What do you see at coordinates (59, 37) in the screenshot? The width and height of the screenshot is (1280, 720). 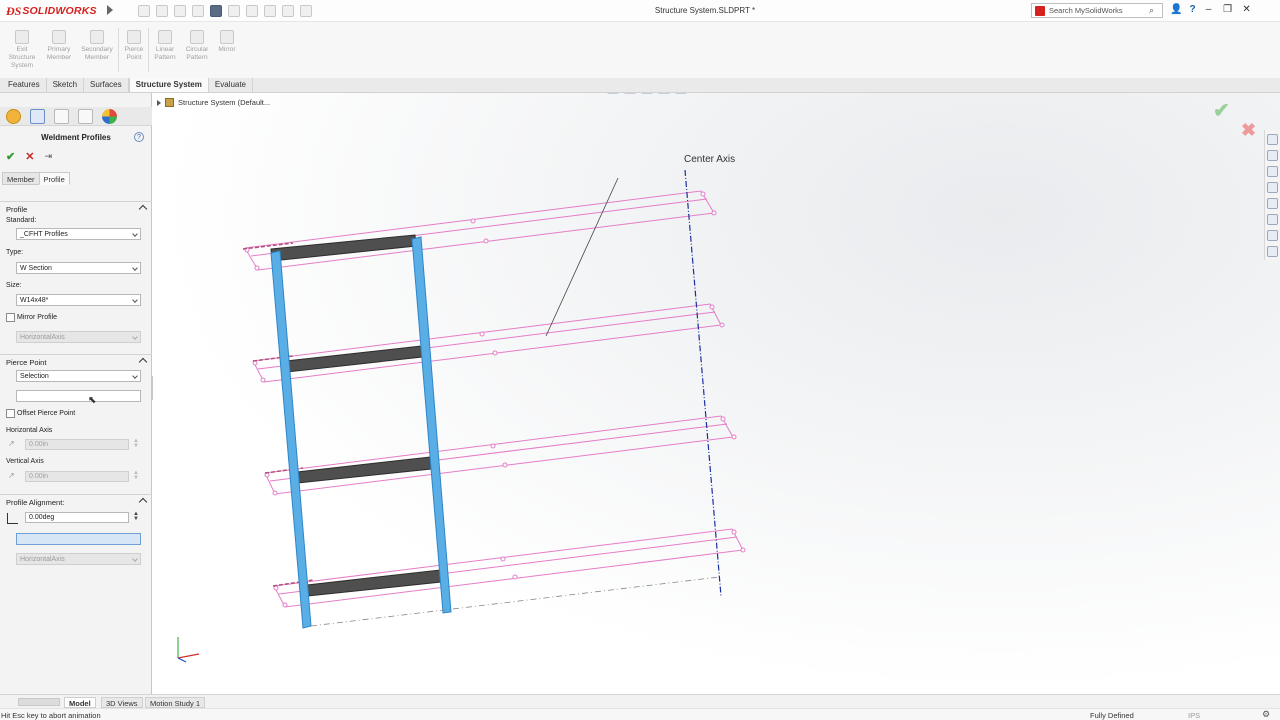 I see `primary-member-icon` at bounding box center [59, 37].